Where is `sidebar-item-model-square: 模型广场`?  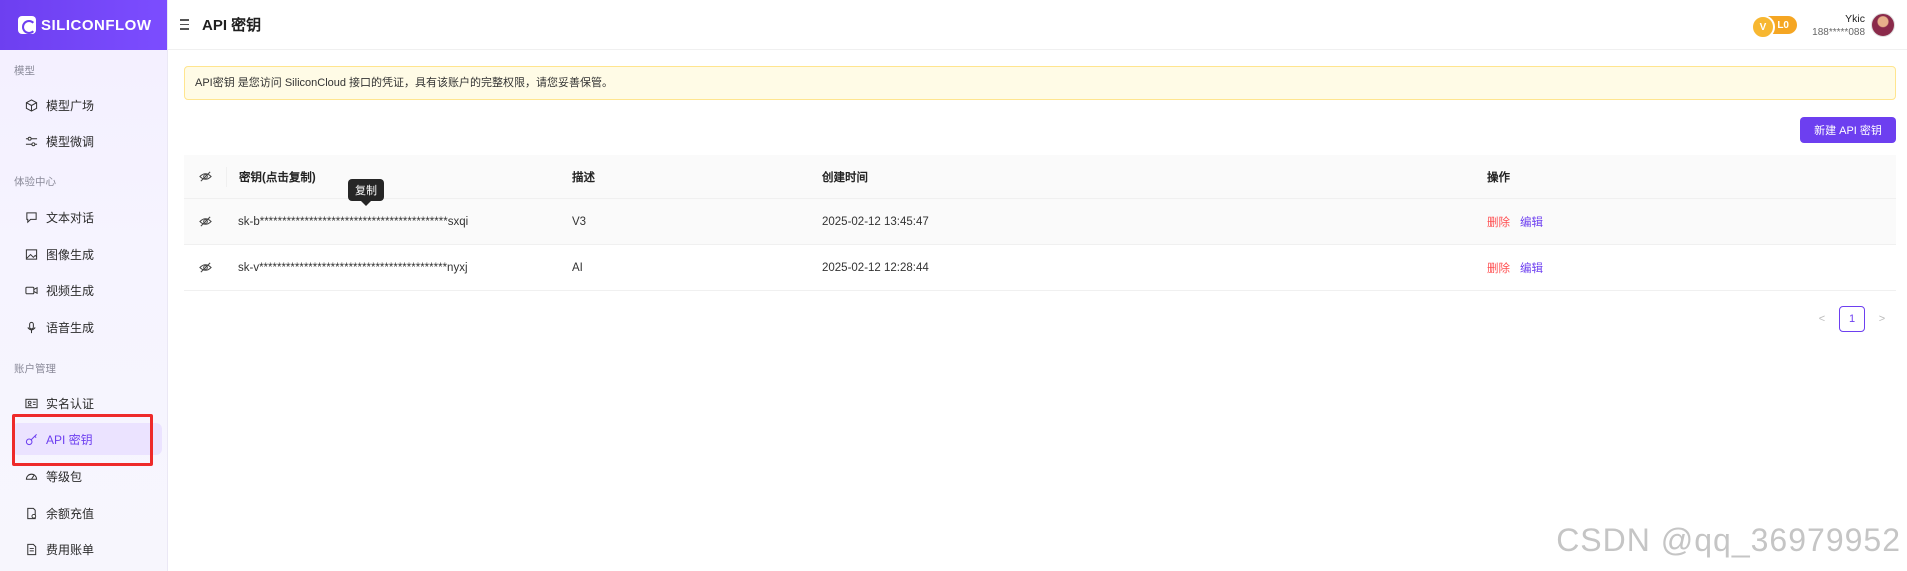 sidebar-item-model-square: 模型广场 is located at coordinates (87, 105).